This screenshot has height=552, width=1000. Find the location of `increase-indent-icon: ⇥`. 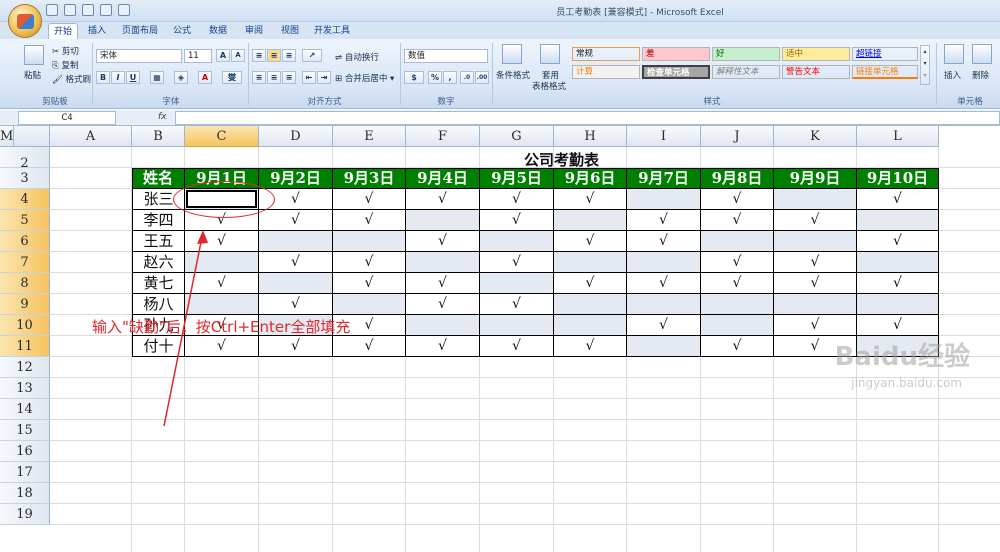

increase-indent-icon: ⇥ is located at coordinates (324, 77).